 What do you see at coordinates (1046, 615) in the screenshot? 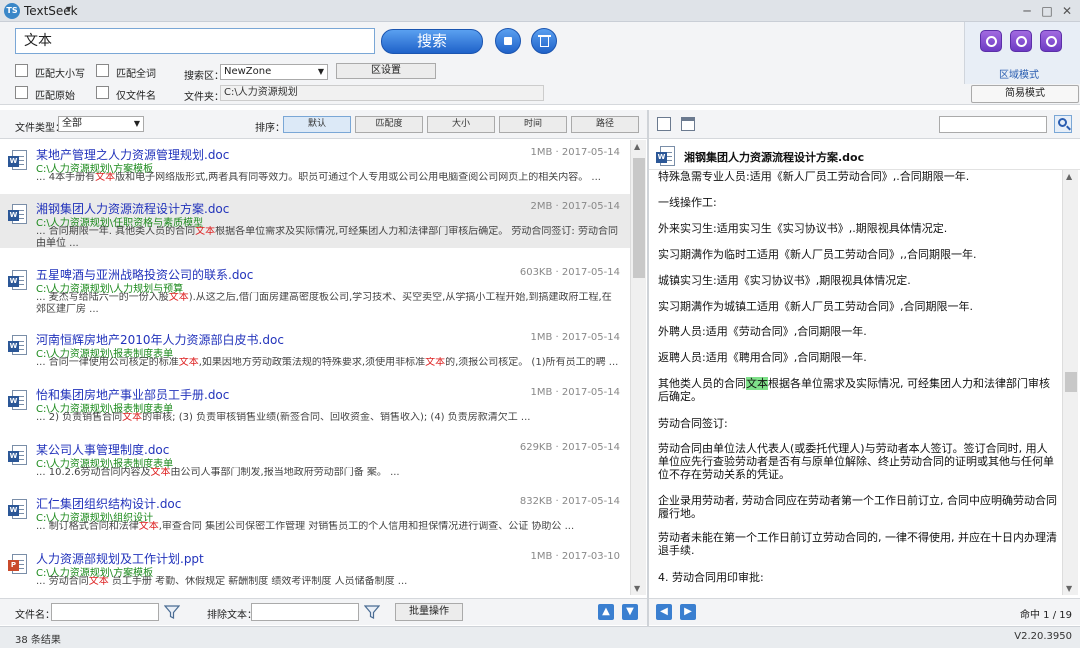
I see `hit-counter: 命中 1 / 19` at bounding box center [1046, 615].